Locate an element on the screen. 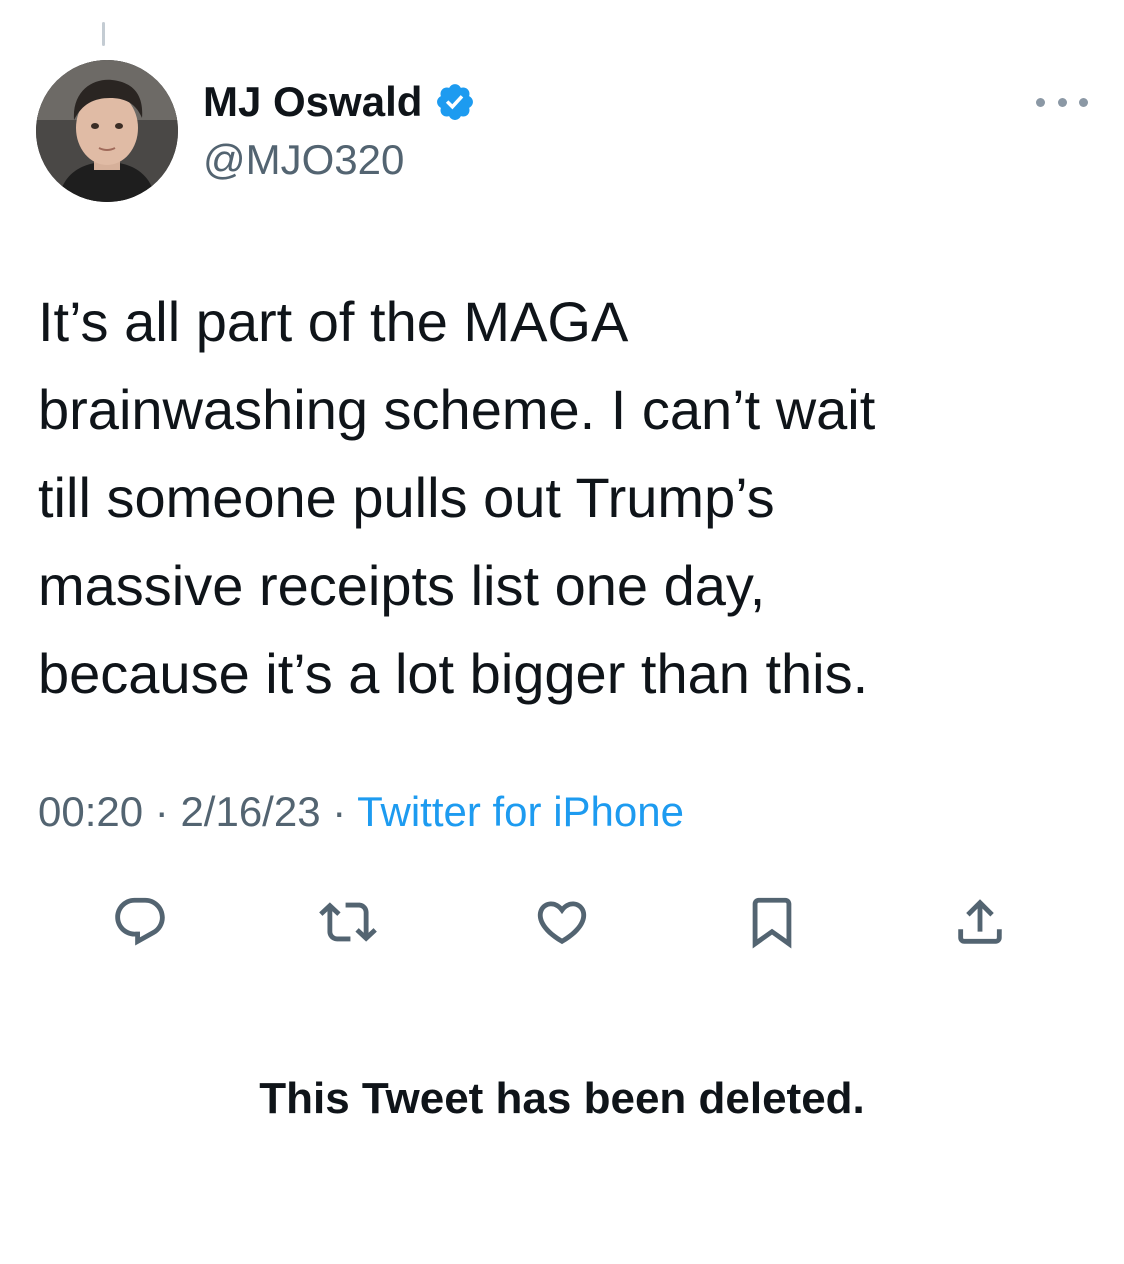 This screenshot has height=1264, width=1124. retweet-icon is located at coordinates (348, 922).